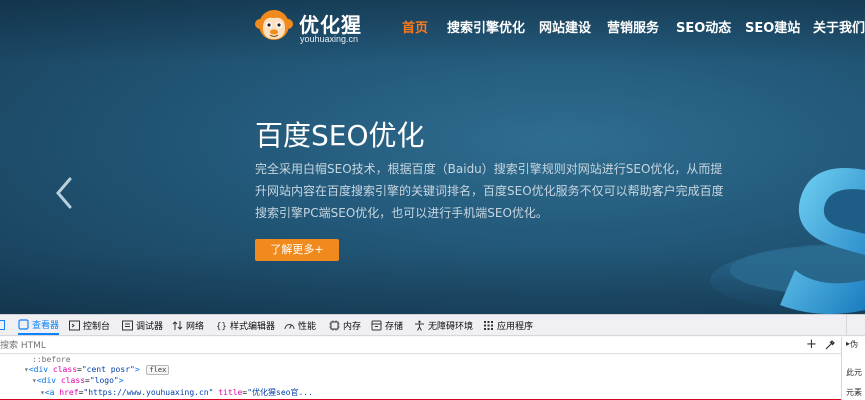  Describe the element at coordinates (451, 326) in the screenshot. I see `tab-label: 无障碍环境` at that location.